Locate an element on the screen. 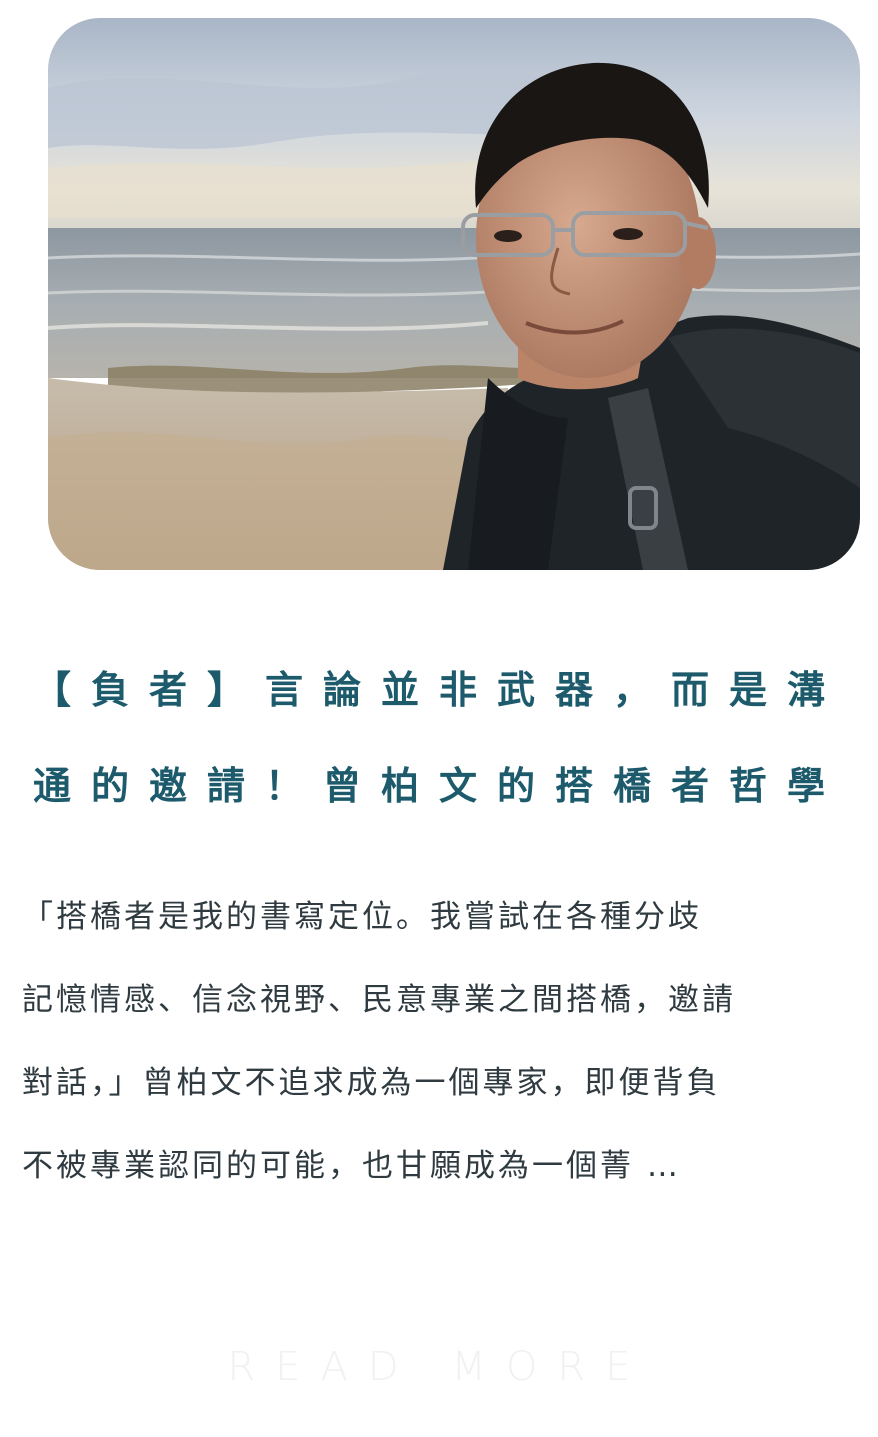 The image size is (878, 1437). excerpt-line-2: 記憶情感、信念視野、民意專業之間搭橋，邀請 is located at coordinates (379, 1000).